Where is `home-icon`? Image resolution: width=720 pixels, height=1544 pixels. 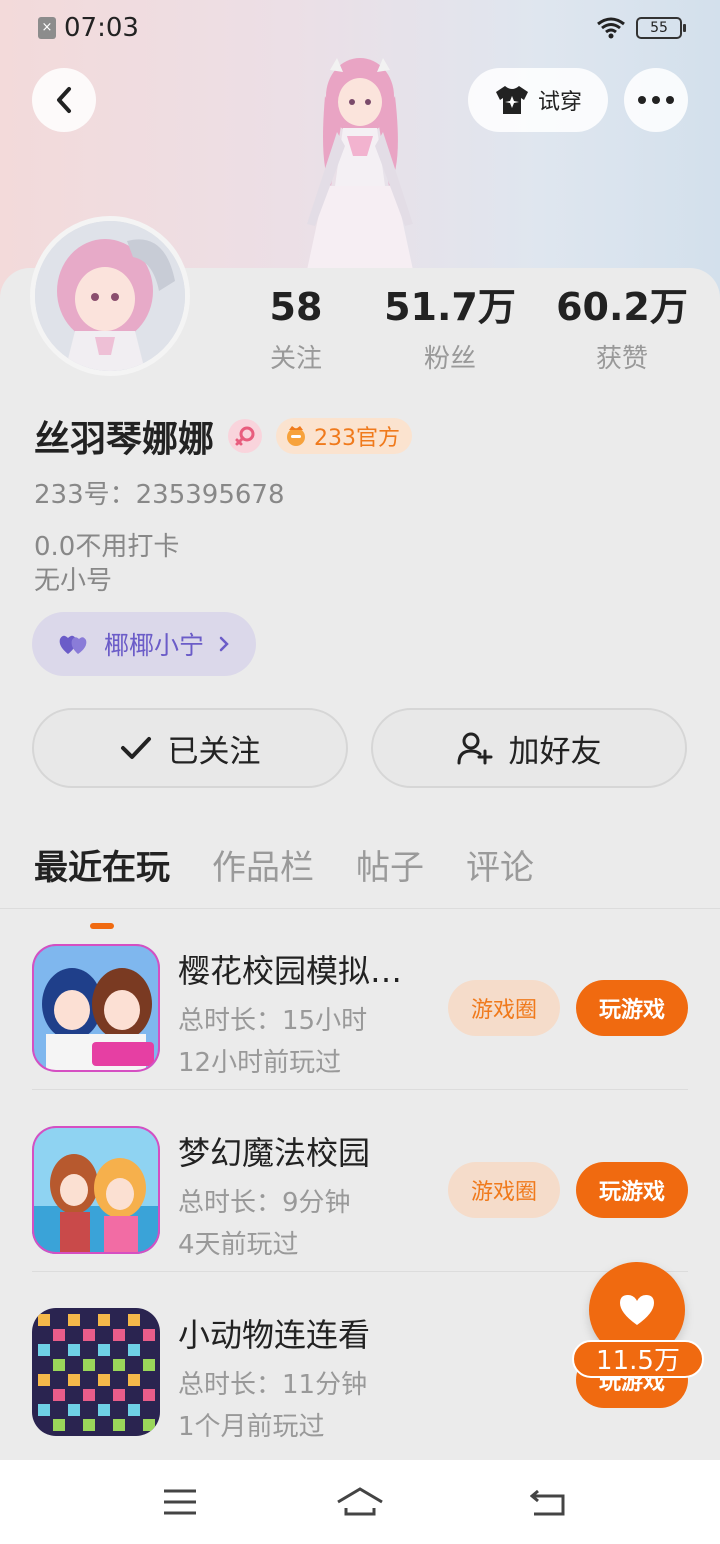 home-icon is located at coordinates (360, 1501).